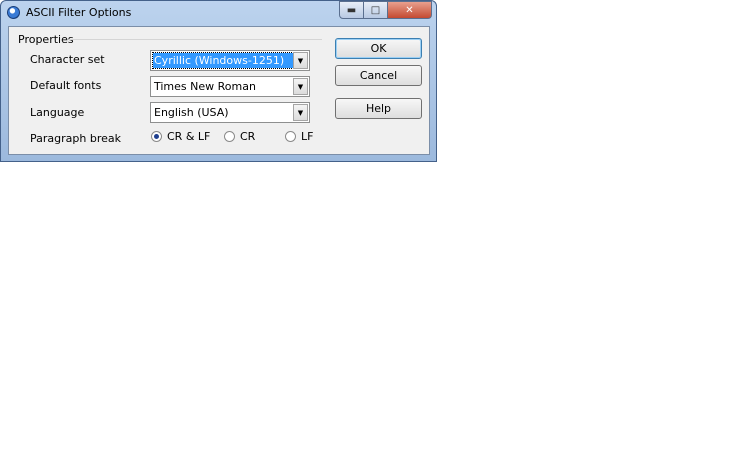 The height and width of the screenshot is (469, 750). What do you see at coordinates (218, 13) in the screenshot?
I see `title-bar: ASCII Filter Options ▬ □ ✕` at bounding box center [218, 13].